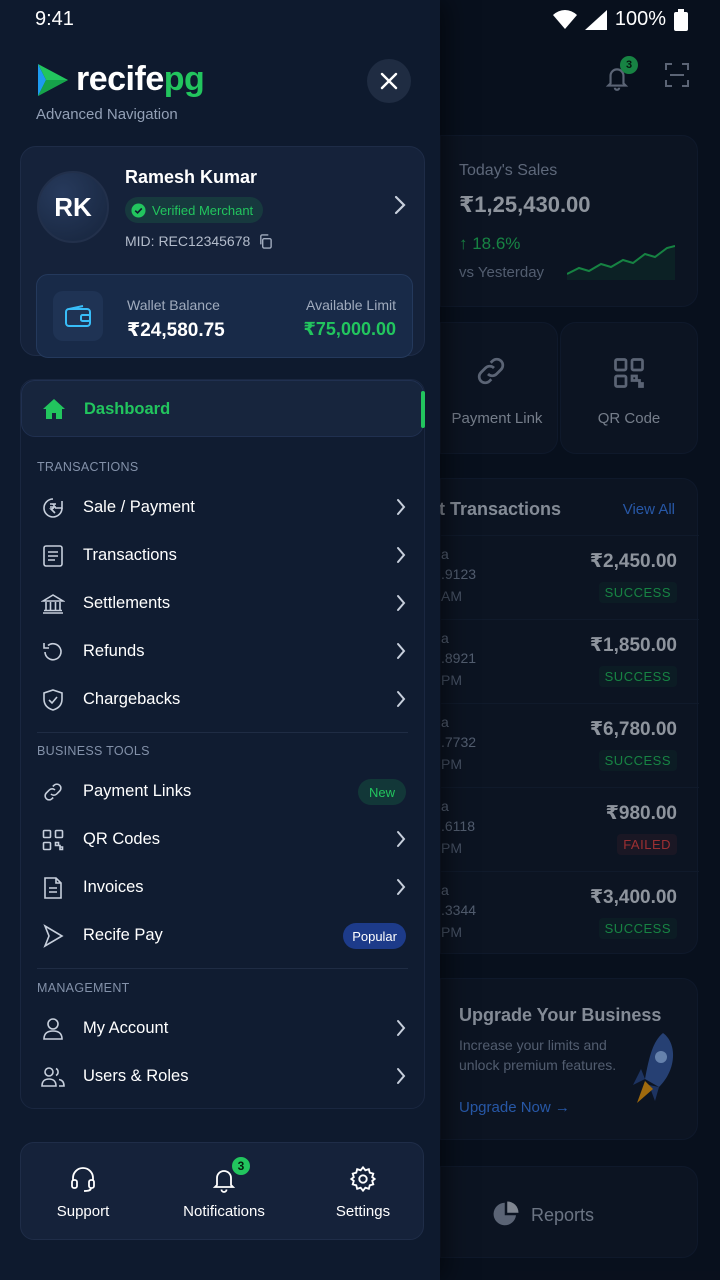  I want to click on menu-item-settlements: Settlements, so click(222, 604).